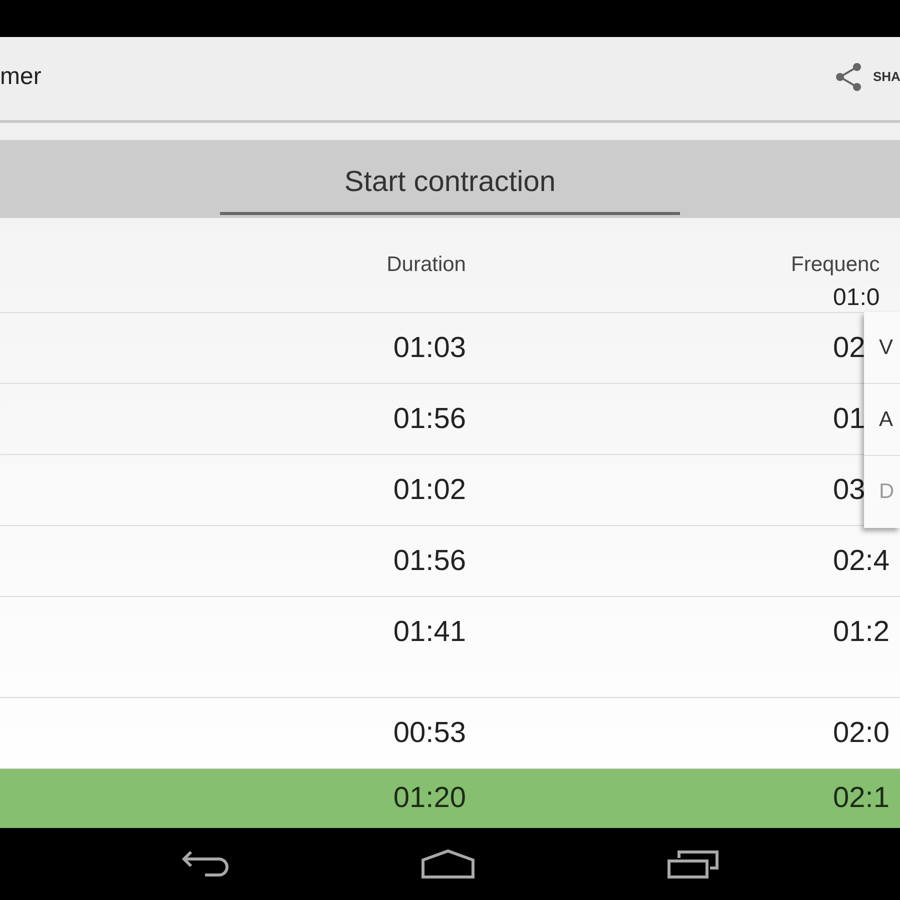 This screenshot has width=900, height=900. What do you see at coordinates (882, 420) in the screenshot?
I see `menu-item: A` at bounding box center [882, 420].